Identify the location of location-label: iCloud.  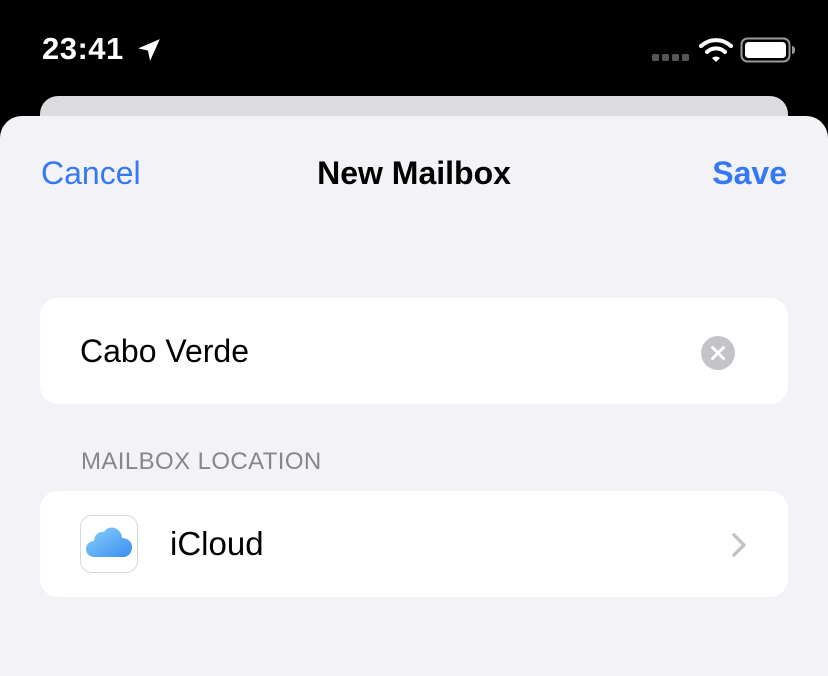
(217, 543).